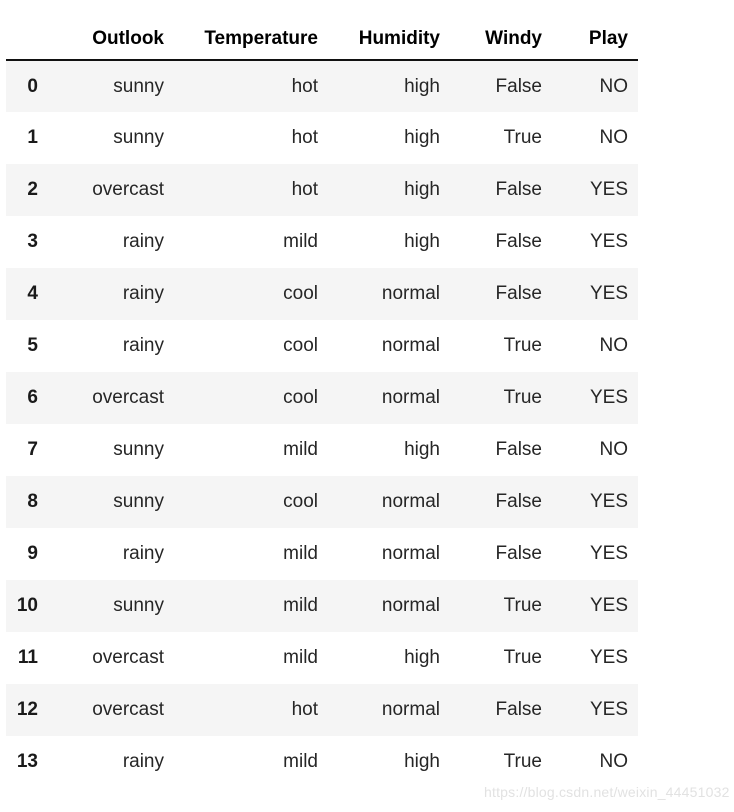 The height and width of the screenshot is (812, 734). Describe the element at coordinates (27, 710) in the screenshot. I see `row-index-label: 12` at that location.